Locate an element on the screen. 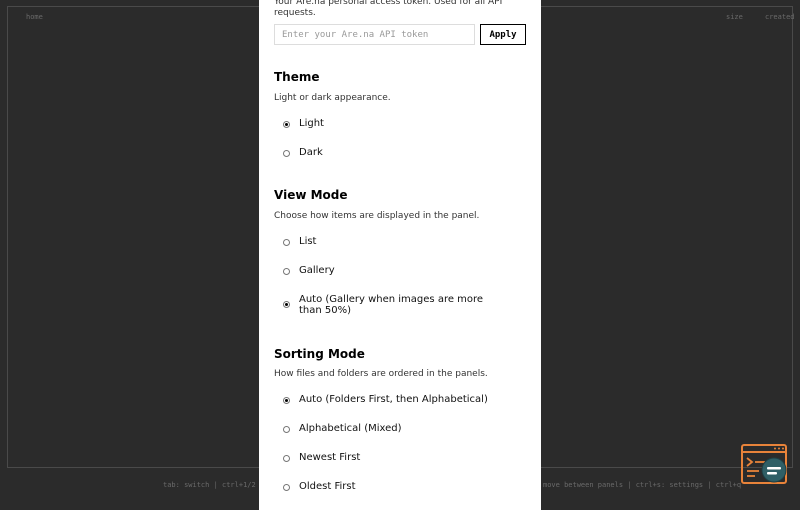  sorting-mode-title: Sorting Mode is located at coordinates (319, 354).